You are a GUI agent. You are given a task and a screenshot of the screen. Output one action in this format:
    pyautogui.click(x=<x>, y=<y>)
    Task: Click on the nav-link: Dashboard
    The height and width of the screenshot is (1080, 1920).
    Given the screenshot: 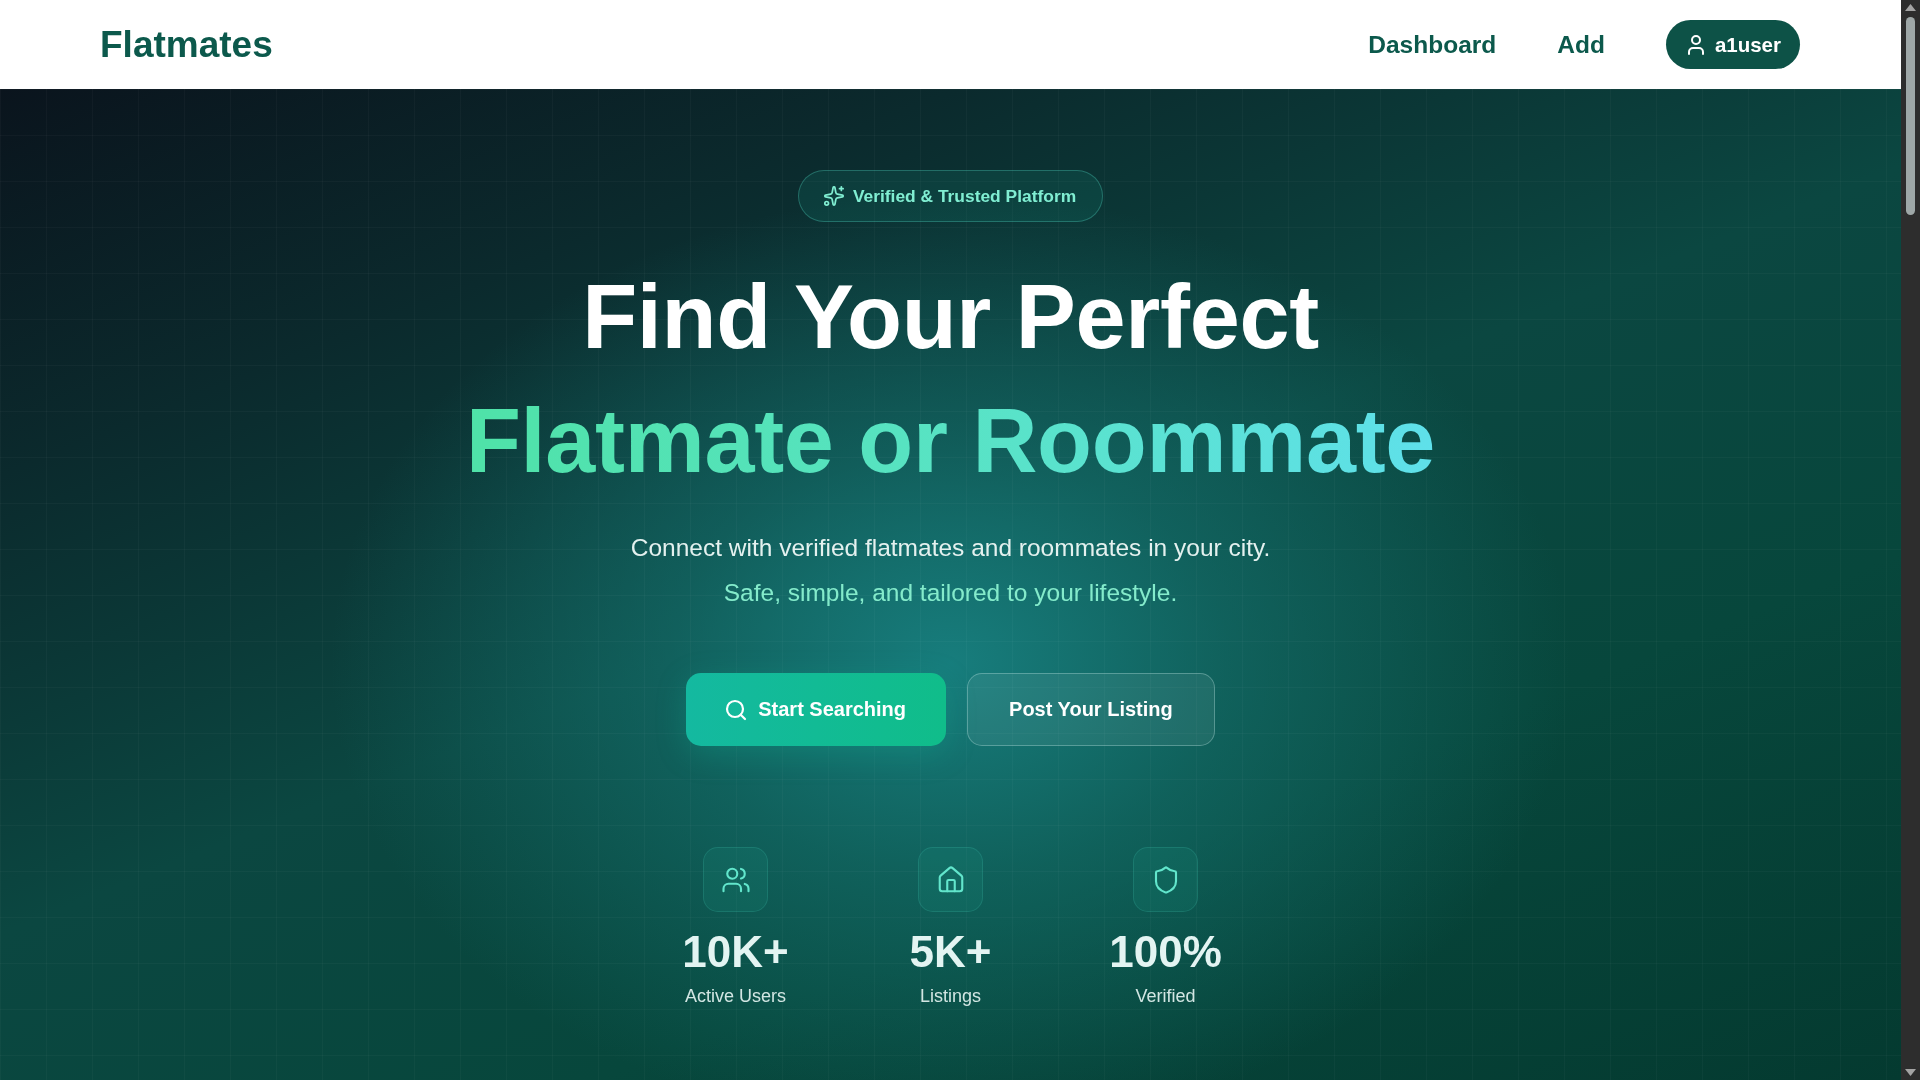 What is the action you would take?
    pyautogui.click(x=1432, y=44)
    